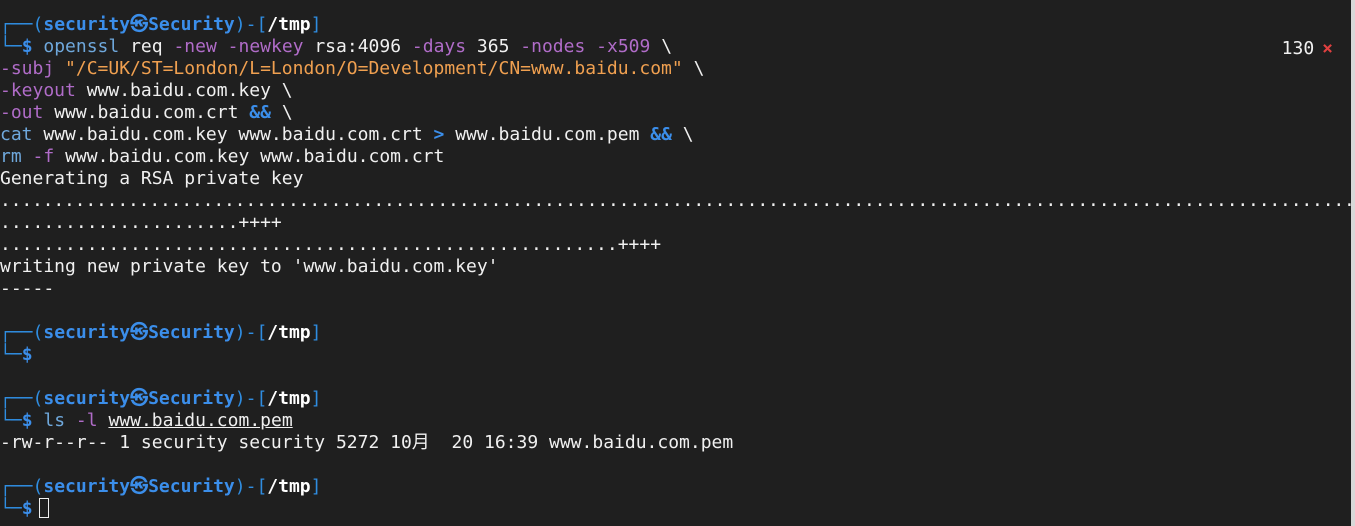 This screenshot has height=526, width=1355. I want to click on prompt-command-line-2: └─$, so click(16, 354).